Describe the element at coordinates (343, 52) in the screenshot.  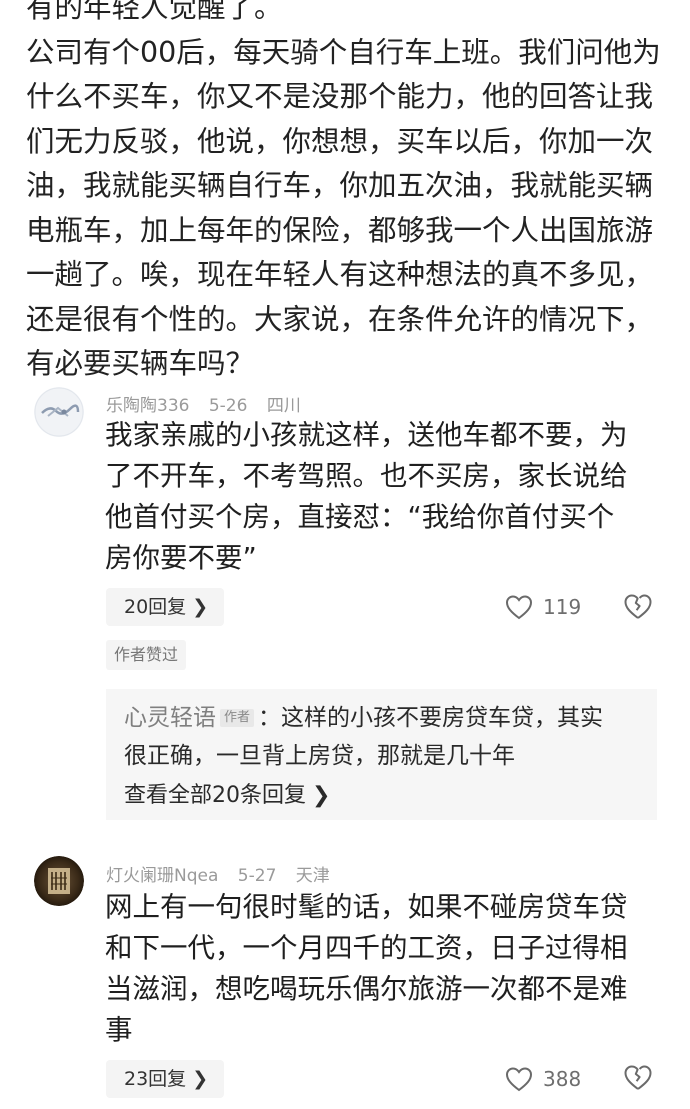
I see `post-line: 公司有个00后，每天骑个自行车上班。我们问他为` at that location.